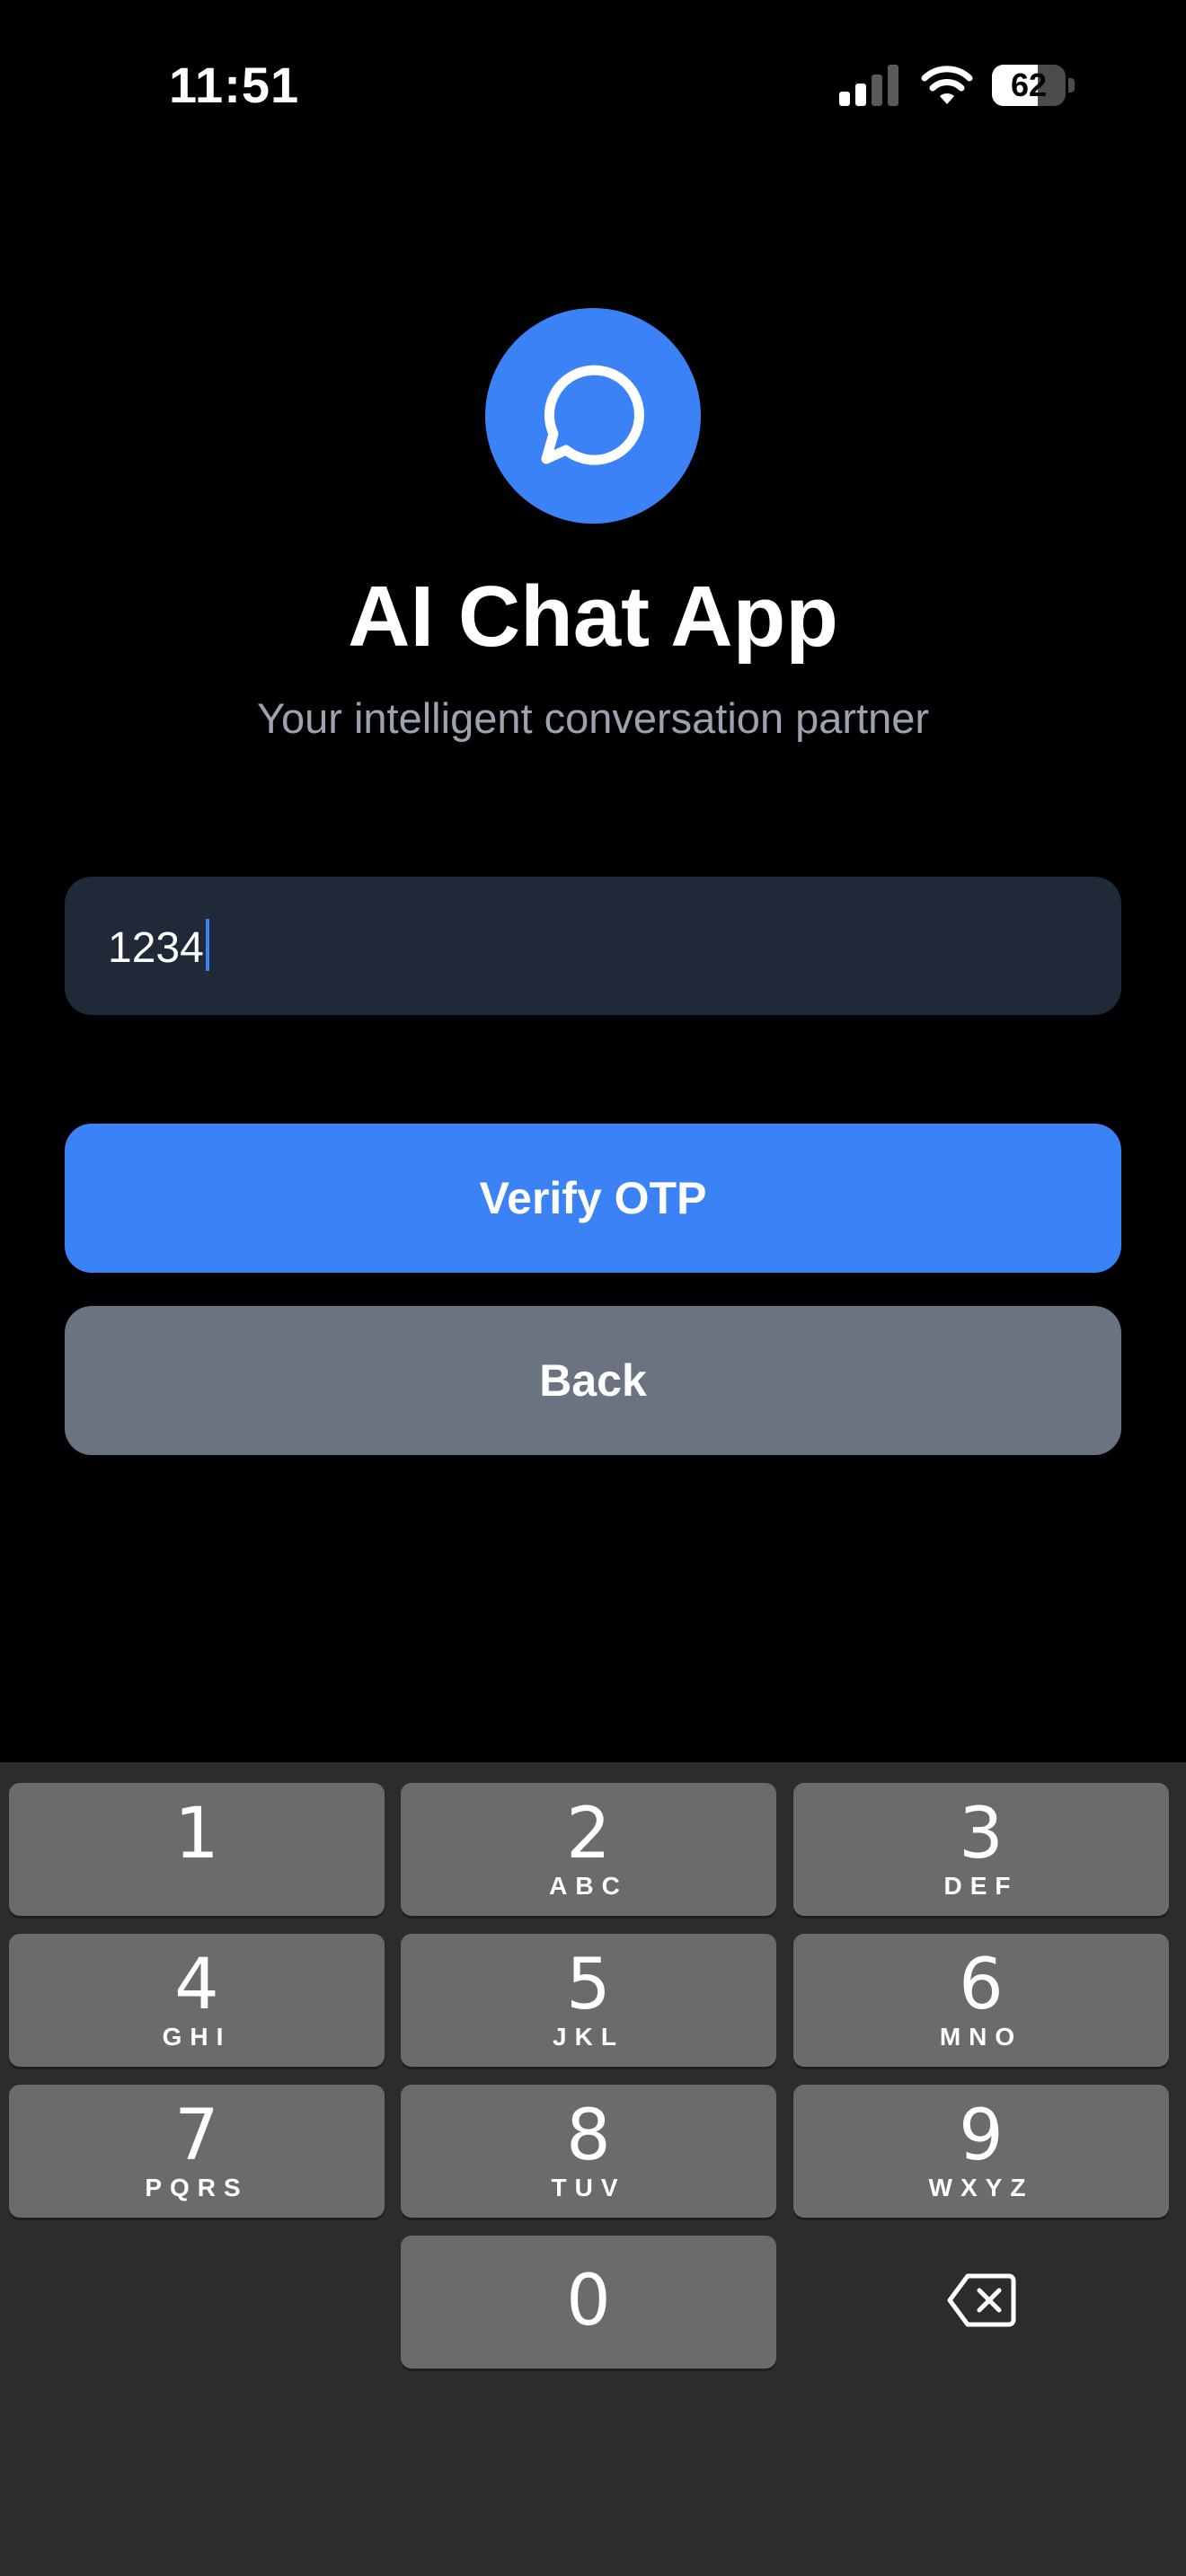  I want to click on back-button: Back, so click(593, 1380).